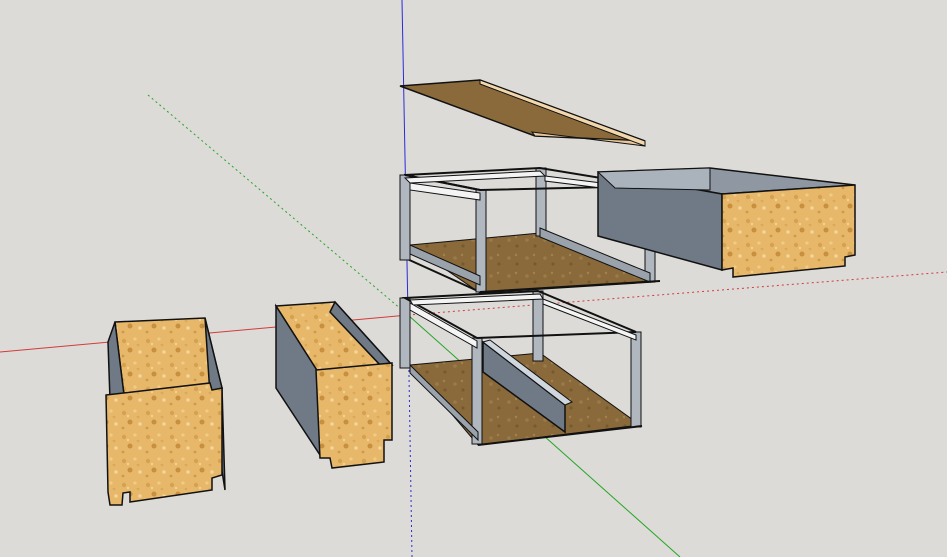 The height and width of the screenshot is (557, 947). I want to click on axis-blue-z-up, so click(405, 158).